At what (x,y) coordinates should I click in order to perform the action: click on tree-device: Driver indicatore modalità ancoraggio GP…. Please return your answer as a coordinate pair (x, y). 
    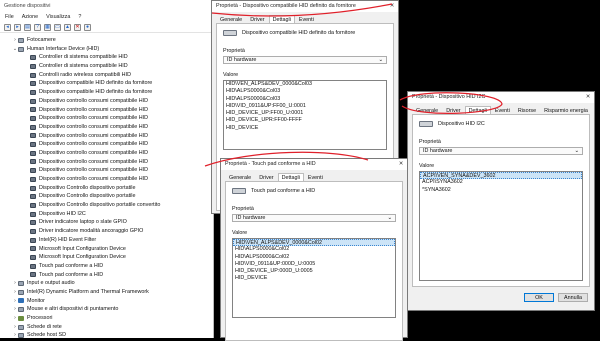
    Looking at the image, I should click on (106, 231).